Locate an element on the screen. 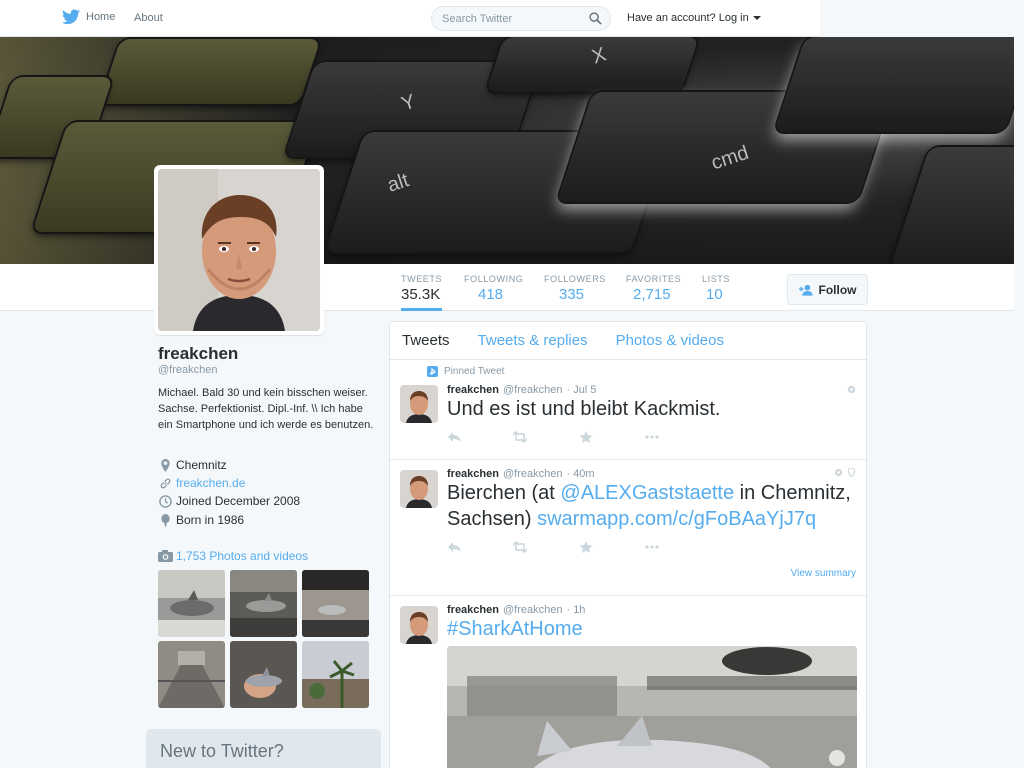  clock-icon is located at coordinates (165, 501).